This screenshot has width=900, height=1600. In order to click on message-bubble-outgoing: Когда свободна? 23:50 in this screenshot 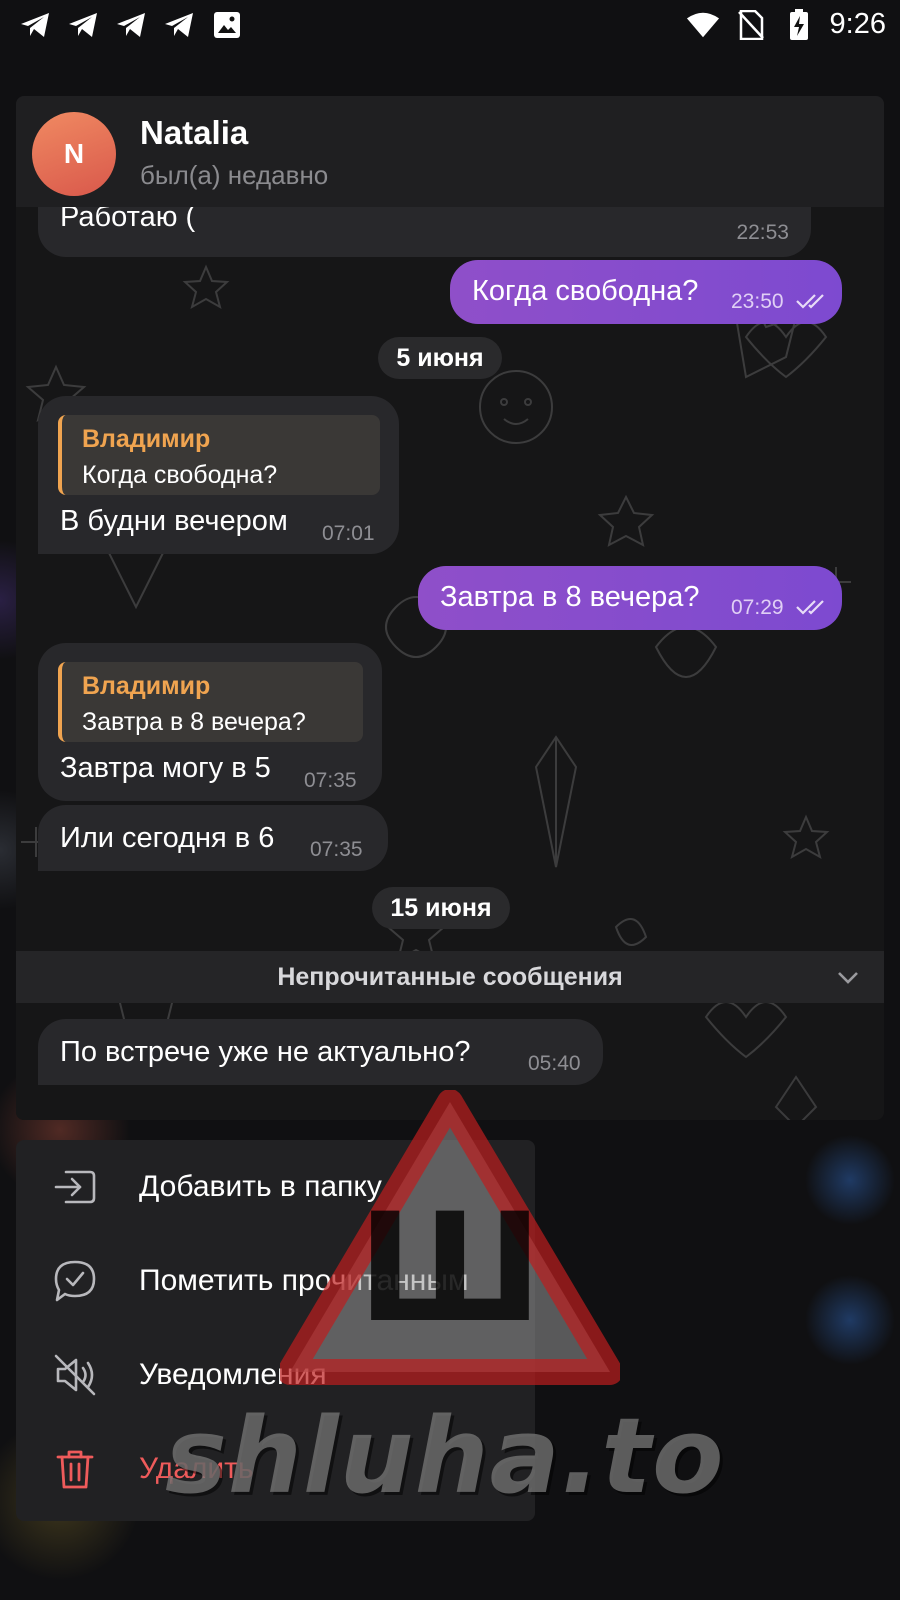, I will do `click(646, 292)`.